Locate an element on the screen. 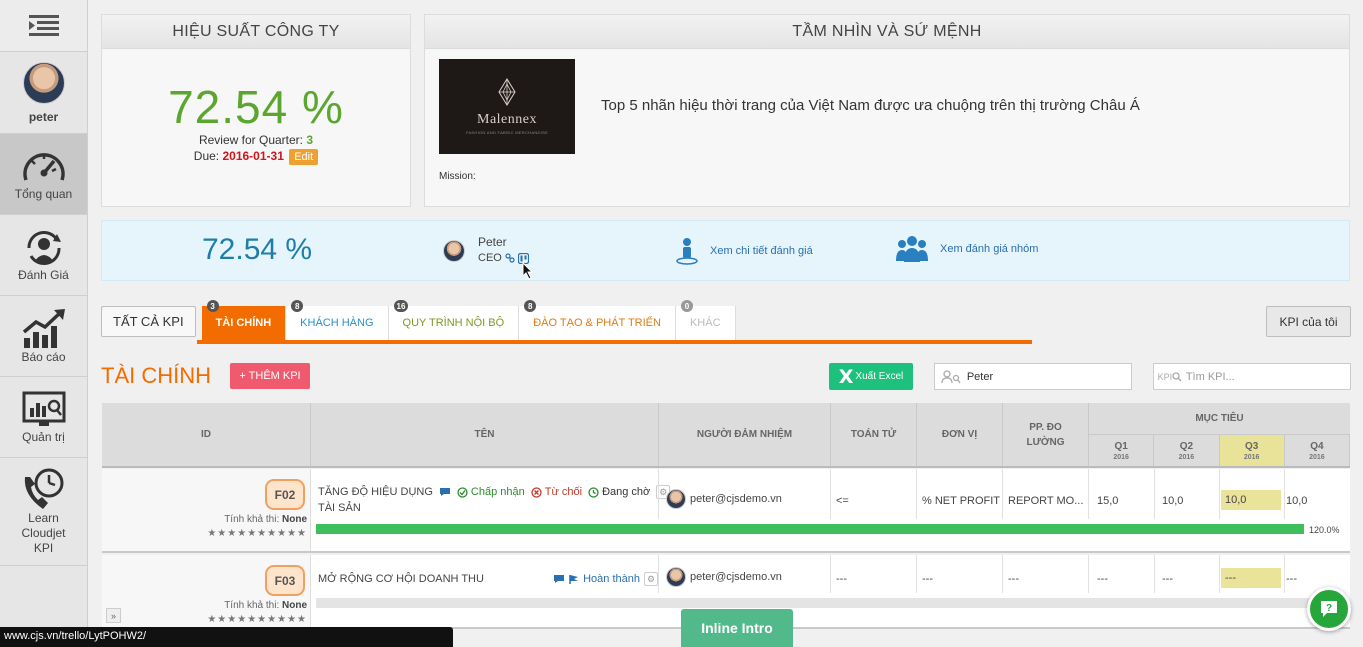  status-done: Hoàn thành is located at coordinates (596, 579).